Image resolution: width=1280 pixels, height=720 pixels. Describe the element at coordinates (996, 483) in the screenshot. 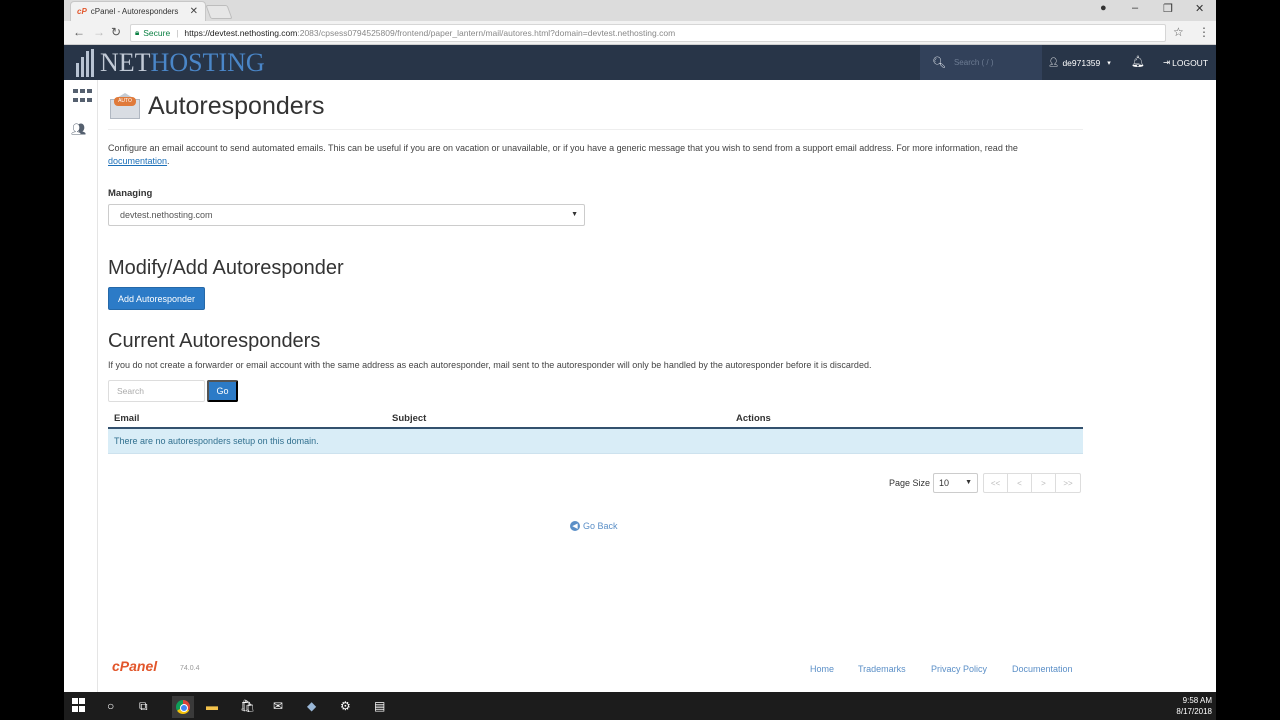

I see `first-page-button: <<` at that location.